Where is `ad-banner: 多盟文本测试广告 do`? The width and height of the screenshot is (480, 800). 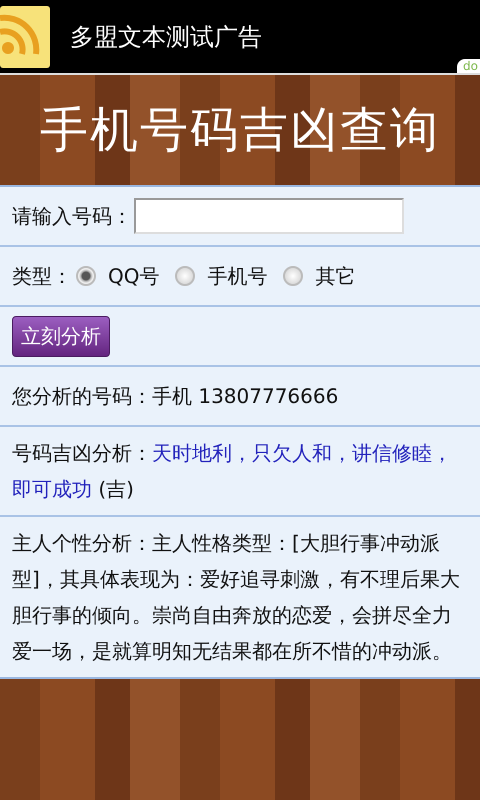 ad-banner: 多盟文本测试广告 do is located at coordinates (240, 37).